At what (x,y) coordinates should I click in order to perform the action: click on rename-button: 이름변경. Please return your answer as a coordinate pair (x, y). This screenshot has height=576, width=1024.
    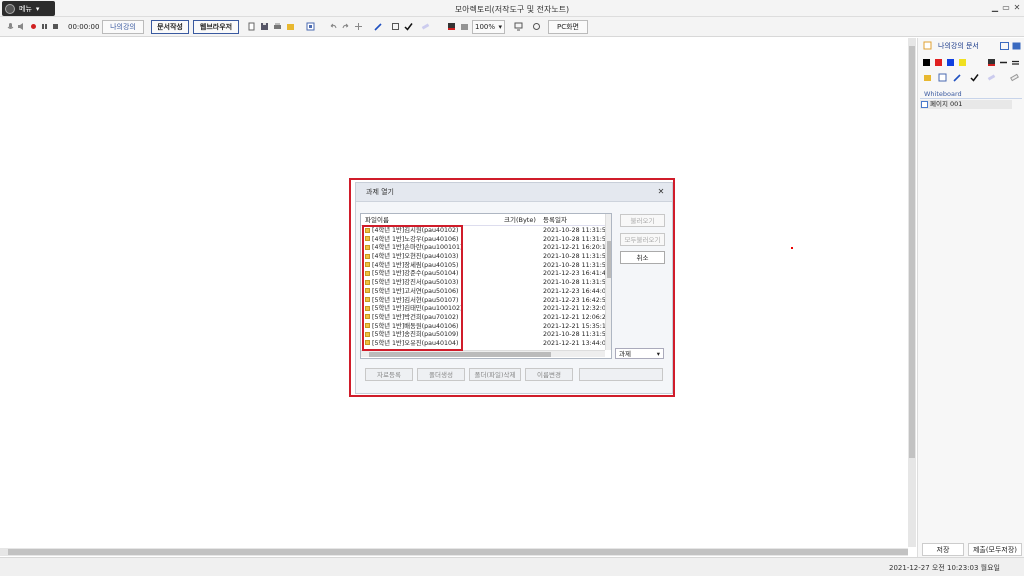
    Looking at the image, I should click on (549, 374).